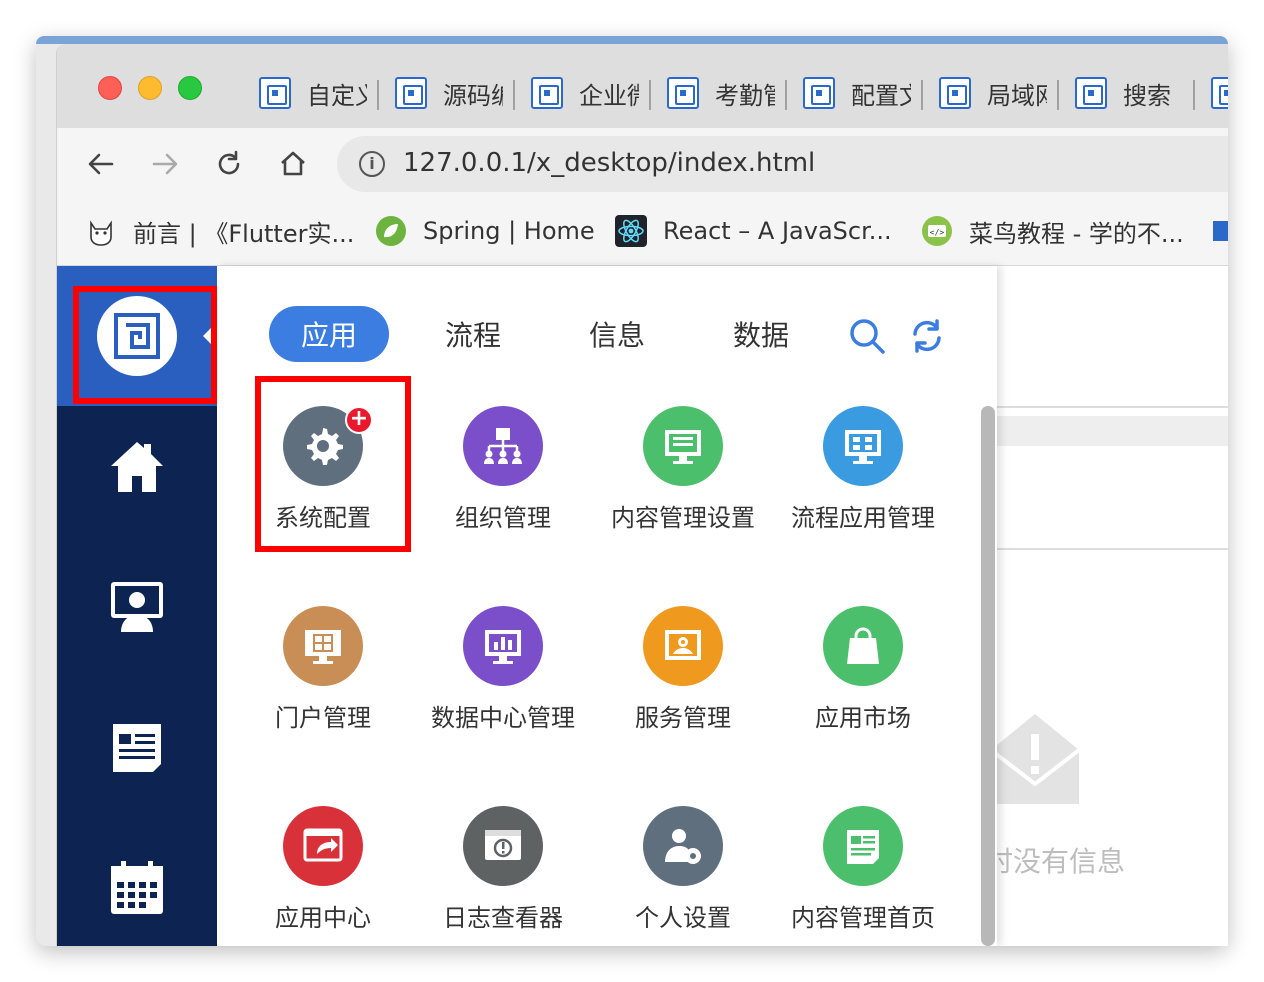  I want to click on app-market: 应用市场, so click(863, 681).